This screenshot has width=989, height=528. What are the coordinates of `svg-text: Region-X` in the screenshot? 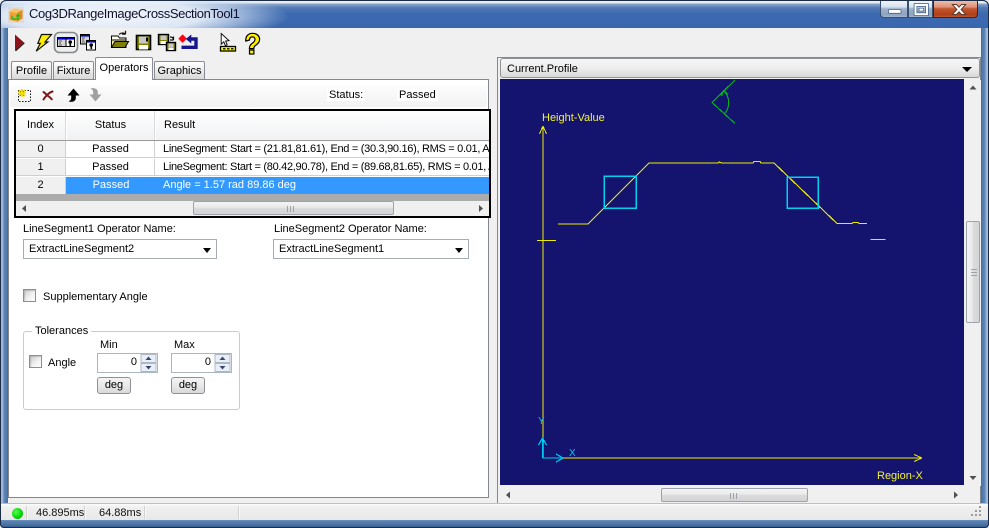 It's located at (900, 476).